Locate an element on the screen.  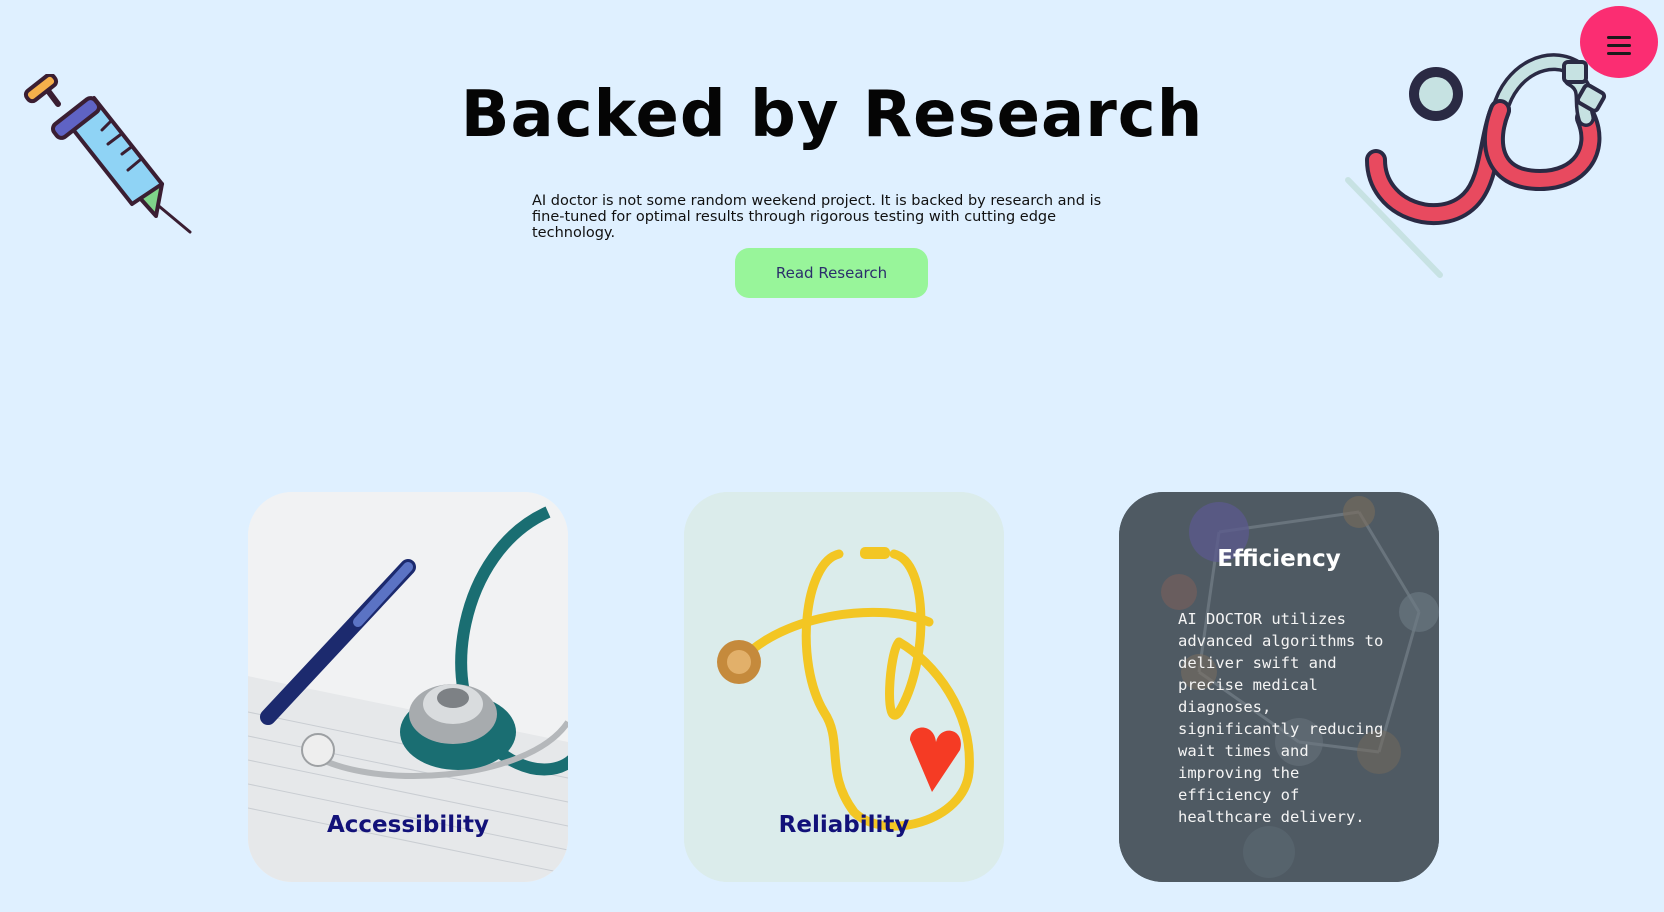
card-accessibility: Accessibility is located at coordinates (408, 687).